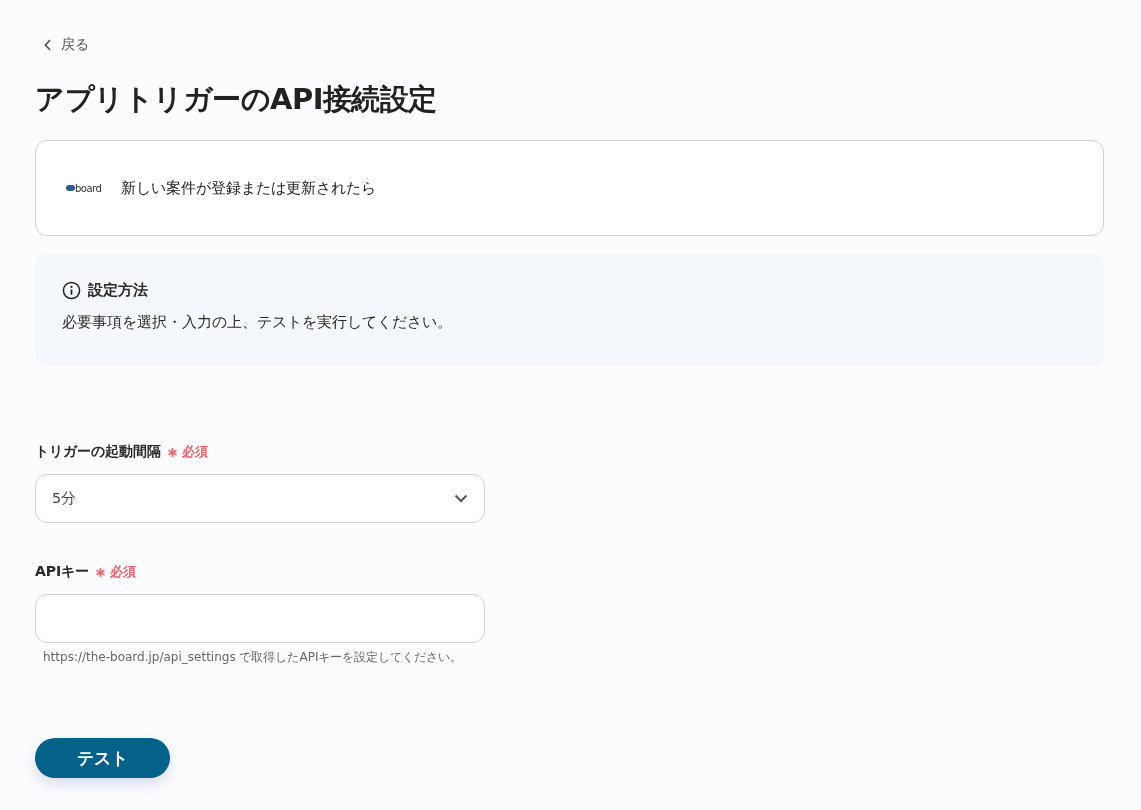  What do you see at coordinates (62, 45) in the screenshot?
I see `back-link: 戻る` at bounding box center [62, 45].